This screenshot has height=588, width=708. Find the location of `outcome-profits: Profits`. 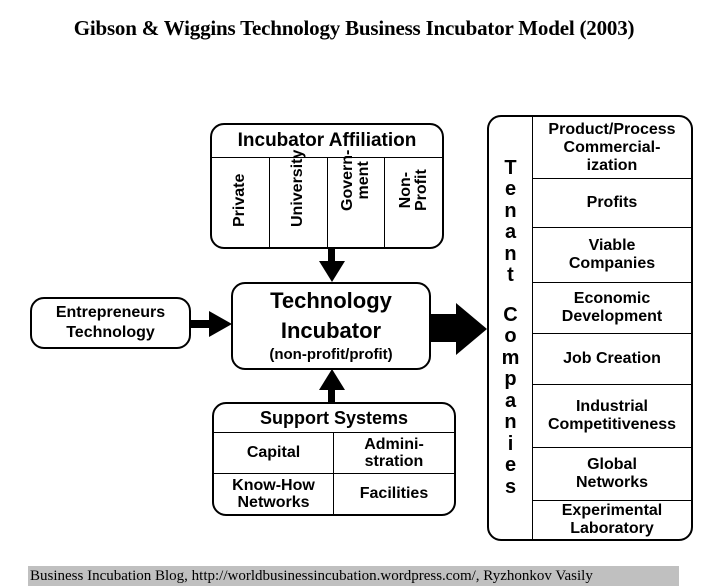

outcome-profits: Profits is located at coordinates (612, 203).